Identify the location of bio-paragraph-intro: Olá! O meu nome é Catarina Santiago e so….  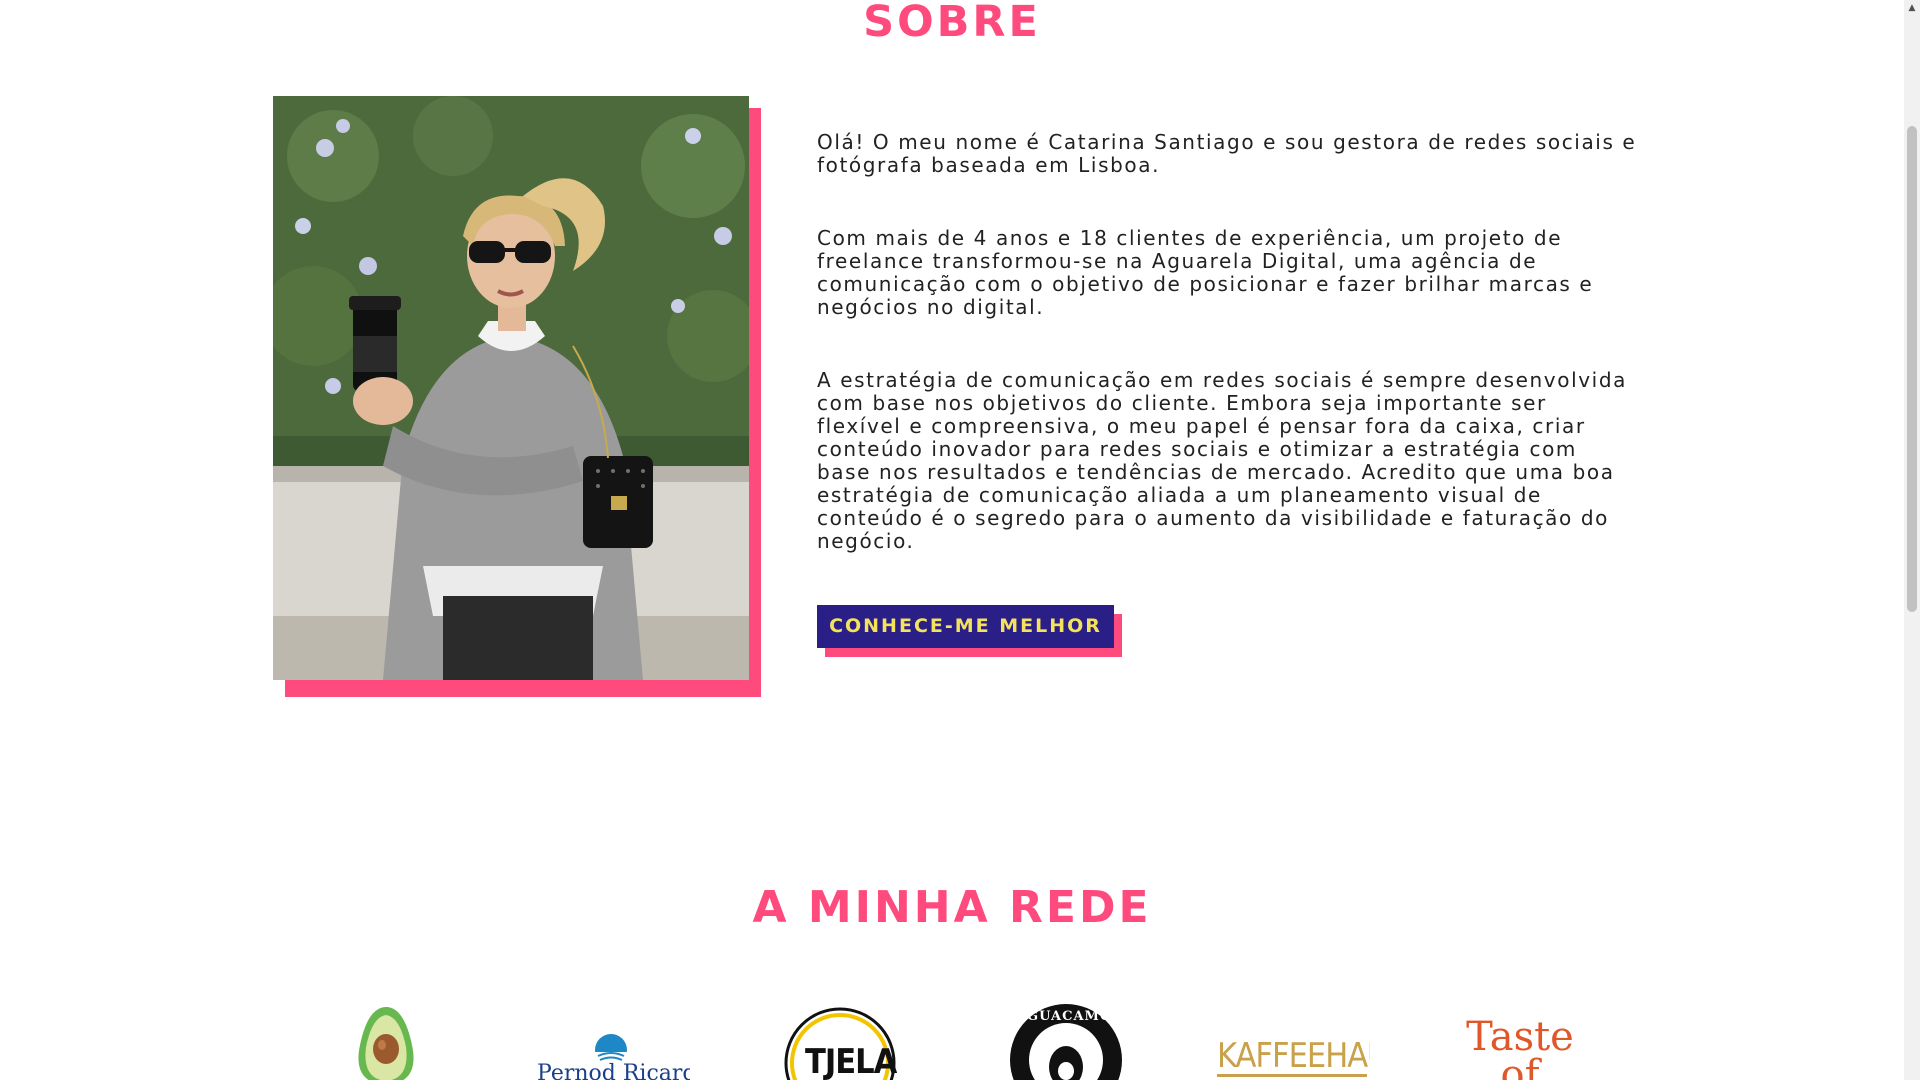
(1227, 153).